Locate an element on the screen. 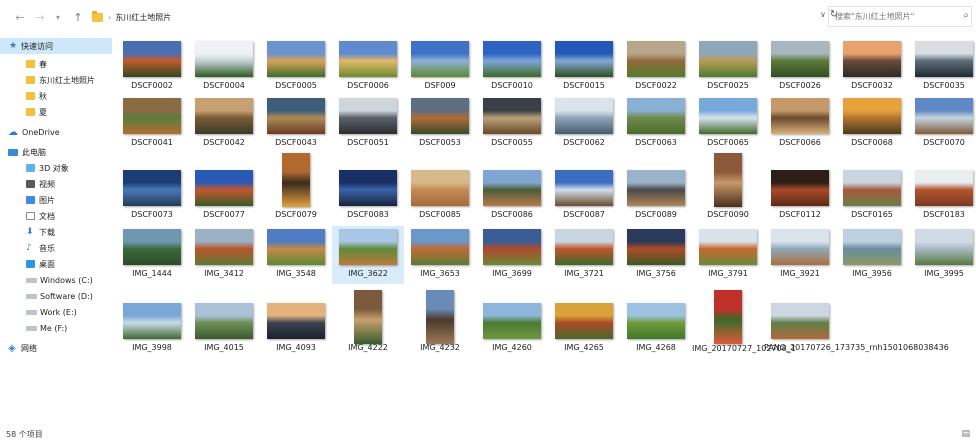 The width and height of the screenshot is (976, 444). sidebar-item: Me (F:) is located at coordinates (56, 328).